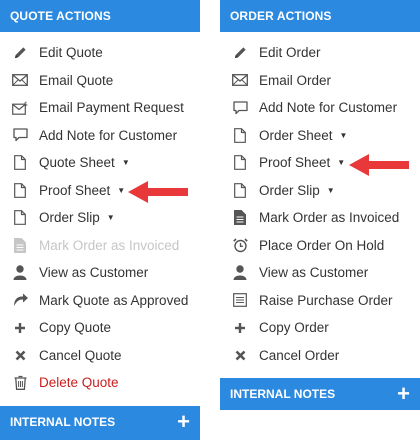  Describe the element at coordinates (75, 328) in the screenshot. I see `action-label: Copy Quote` at that location.